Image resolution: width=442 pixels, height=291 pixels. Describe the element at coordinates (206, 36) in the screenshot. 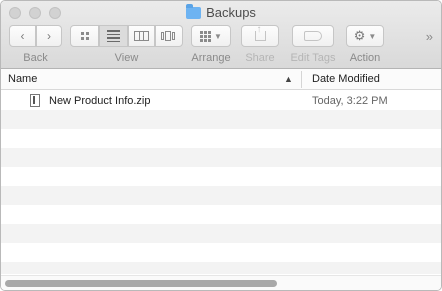

I see `arrange-icon` at that location.